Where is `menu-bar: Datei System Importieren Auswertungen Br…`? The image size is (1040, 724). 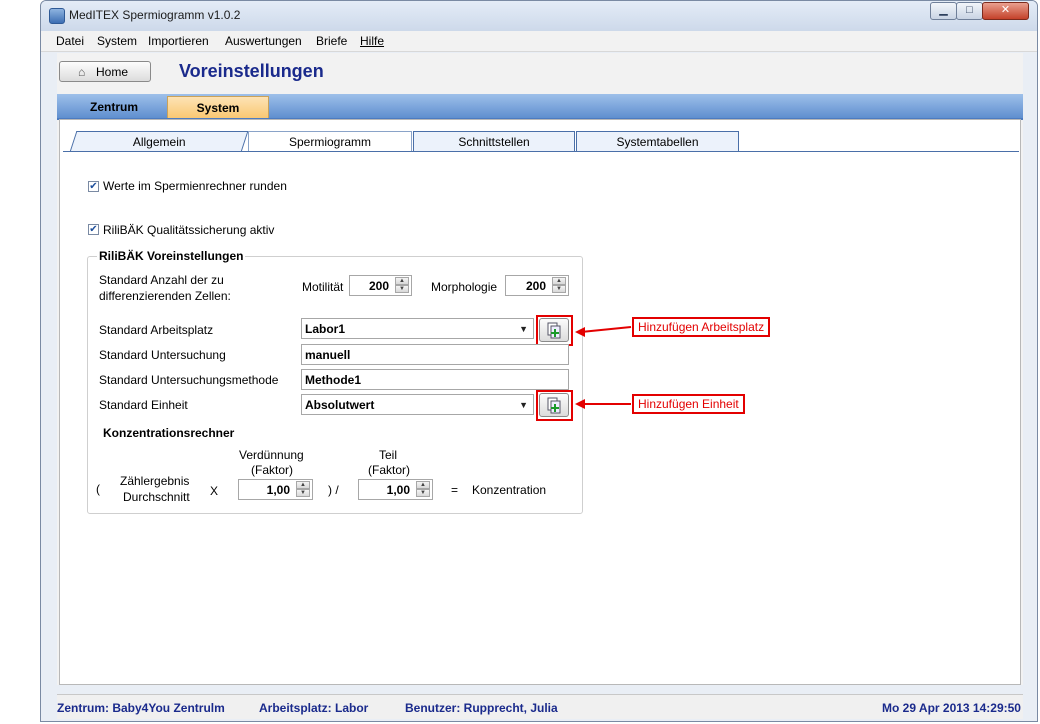 menu-bar: Datei System Importieren Auswertungen Br… is located at coordinates (539, 41).